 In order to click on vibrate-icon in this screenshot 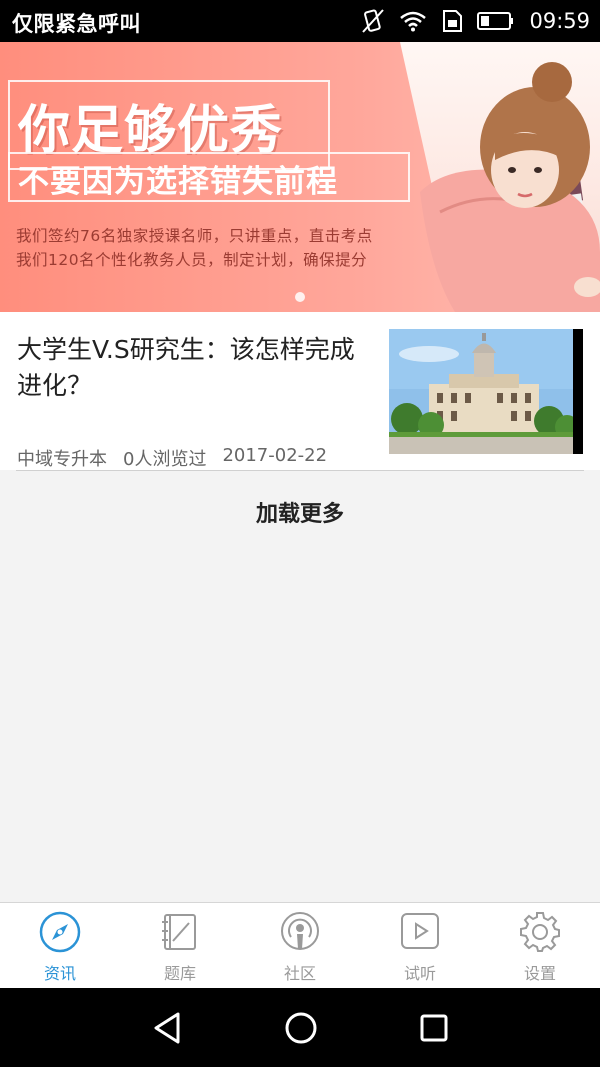, I will do `click(373, 21)`.